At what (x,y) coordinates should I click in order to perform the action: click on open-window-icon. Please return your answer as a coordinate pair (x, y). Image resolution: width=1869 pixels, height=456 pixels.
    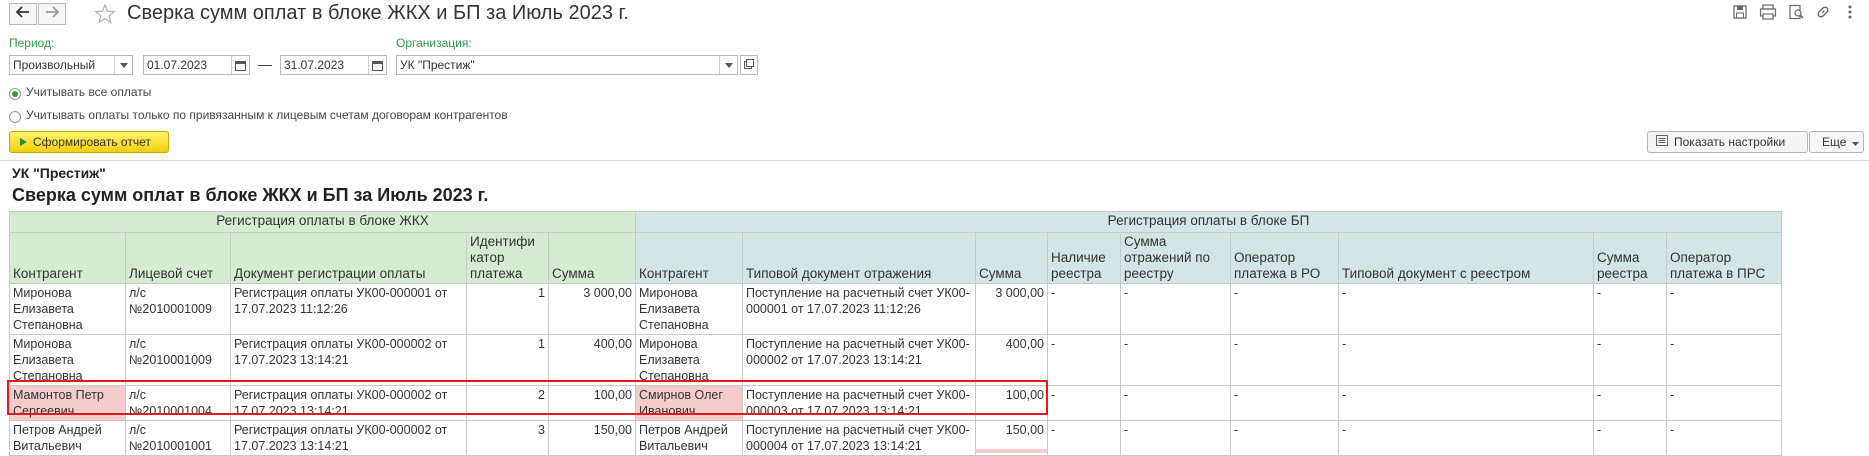
    Looking at the image, I should click on (749, 65).